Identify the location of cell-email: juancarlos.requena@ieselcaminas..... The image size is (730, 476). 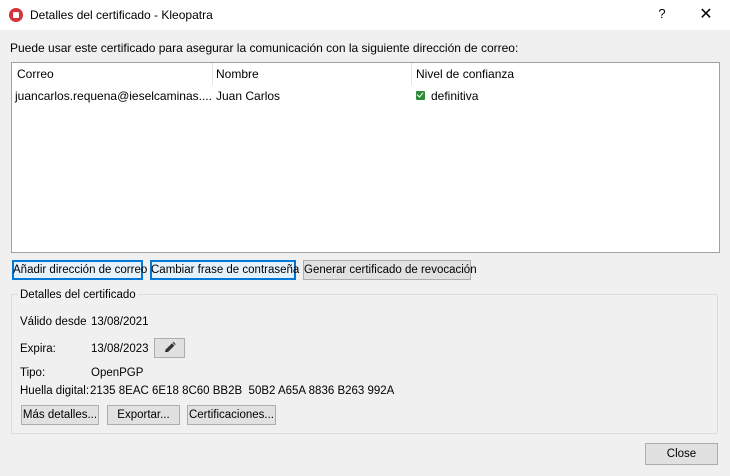
(113, 96).